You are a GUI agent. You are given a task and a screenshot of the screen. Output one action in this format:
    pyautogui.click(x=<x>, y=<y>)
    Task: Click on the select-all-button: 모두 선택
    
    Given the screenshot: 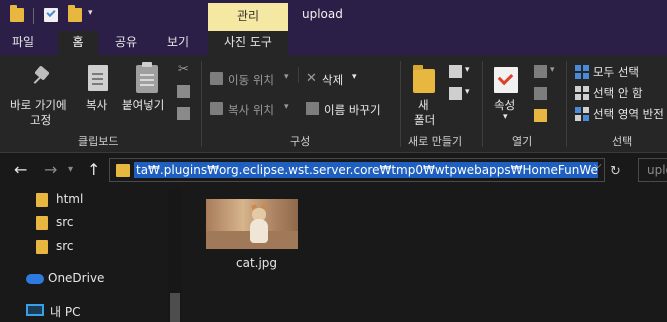 What is the action you would take?
    pyautogui.click(x=616, y=72)
    